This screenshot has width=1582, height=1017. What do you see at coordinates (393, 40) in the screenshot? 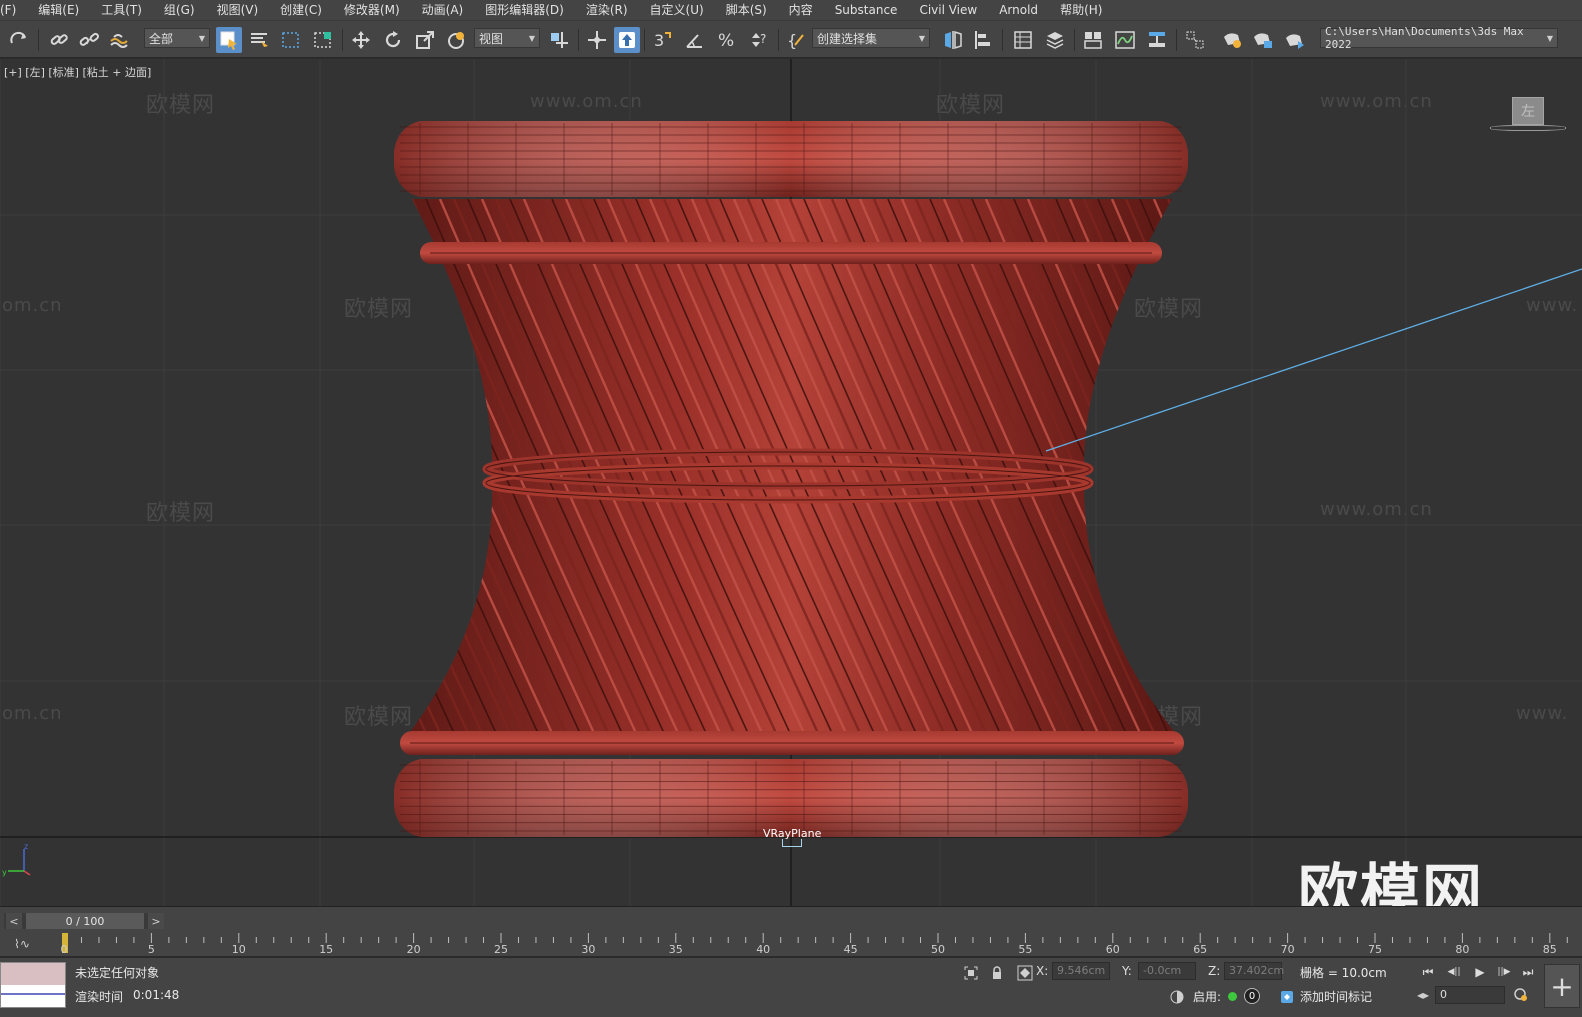
I see `select-and-rotate-icon` at bounding box center [393, 40].